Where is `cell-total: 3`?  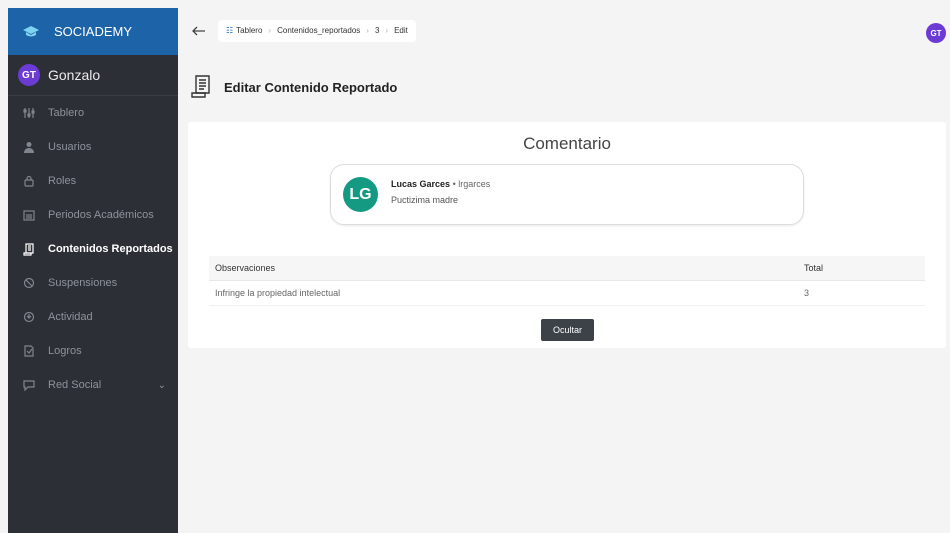 cell-total: 3 is located at coordinates (807, 293).